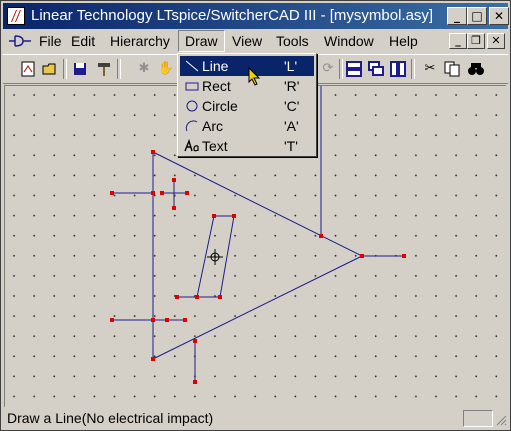 The image size is (511, 431). What do you see at coordinates (247, 146) in the screenshot?
I see `draw-menu-item-text: Text 'T'` at bounding box center [247, 146].